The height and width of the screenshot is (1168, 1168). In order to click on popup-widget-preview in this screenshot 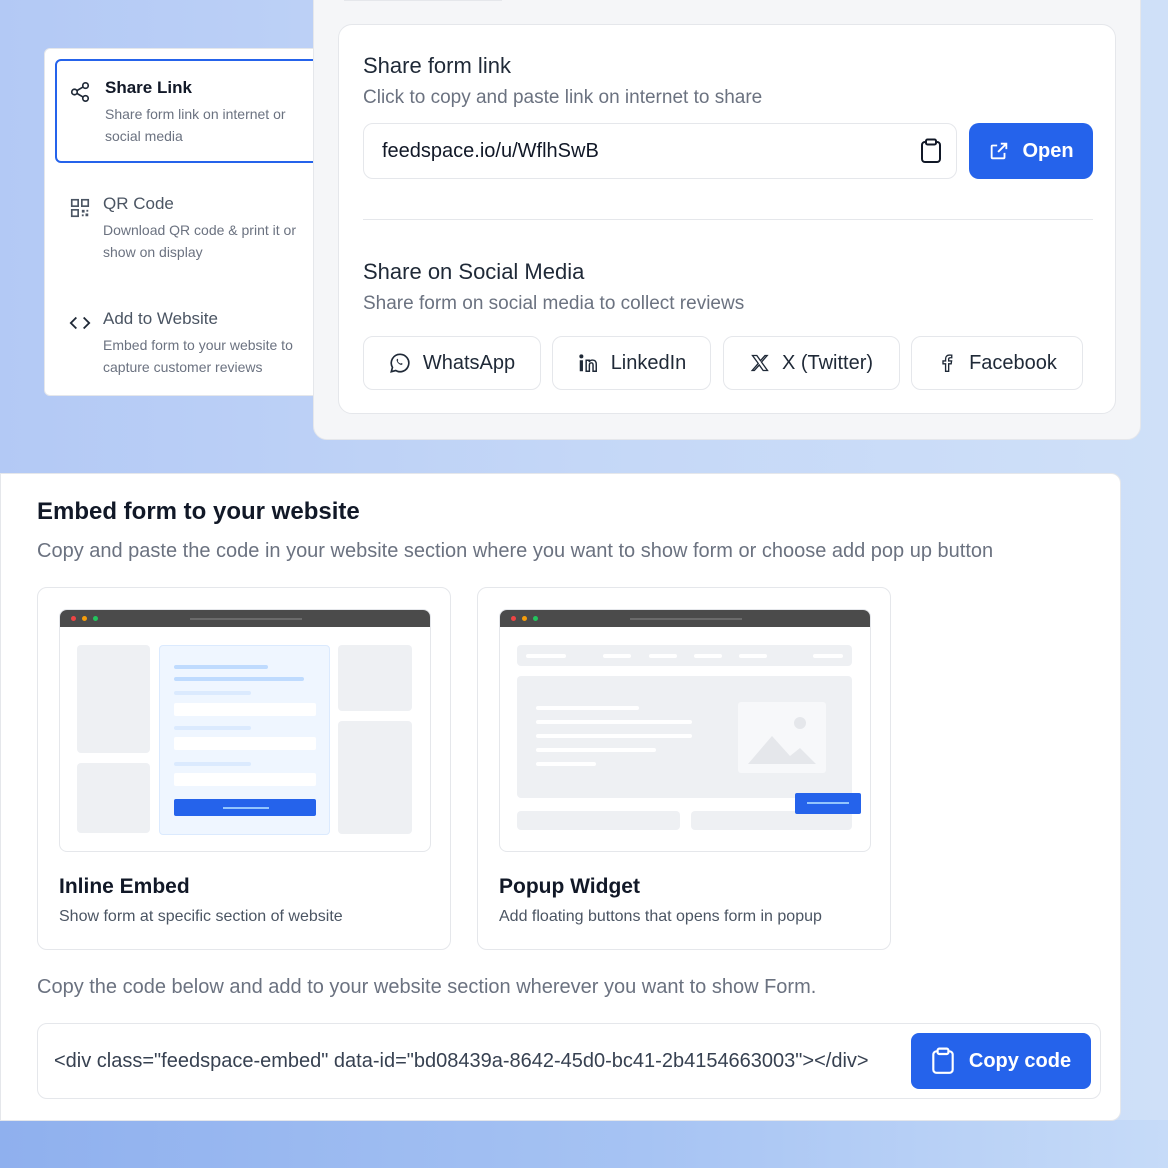, I will do `click(685, 730)`.